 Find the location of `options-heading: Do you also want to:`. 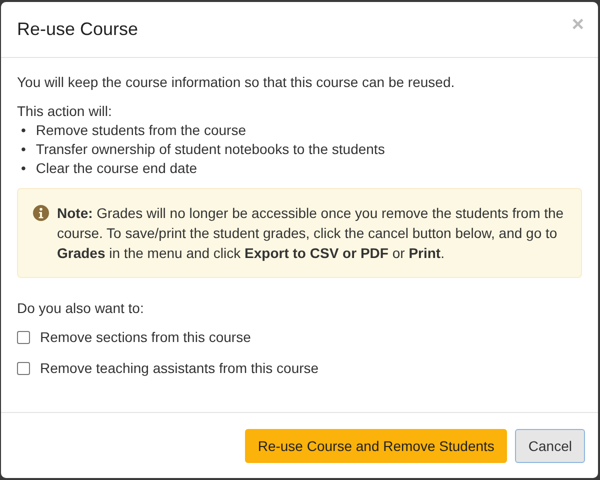

options-heading: Do you also want to: is located at coordinates (81, 308).